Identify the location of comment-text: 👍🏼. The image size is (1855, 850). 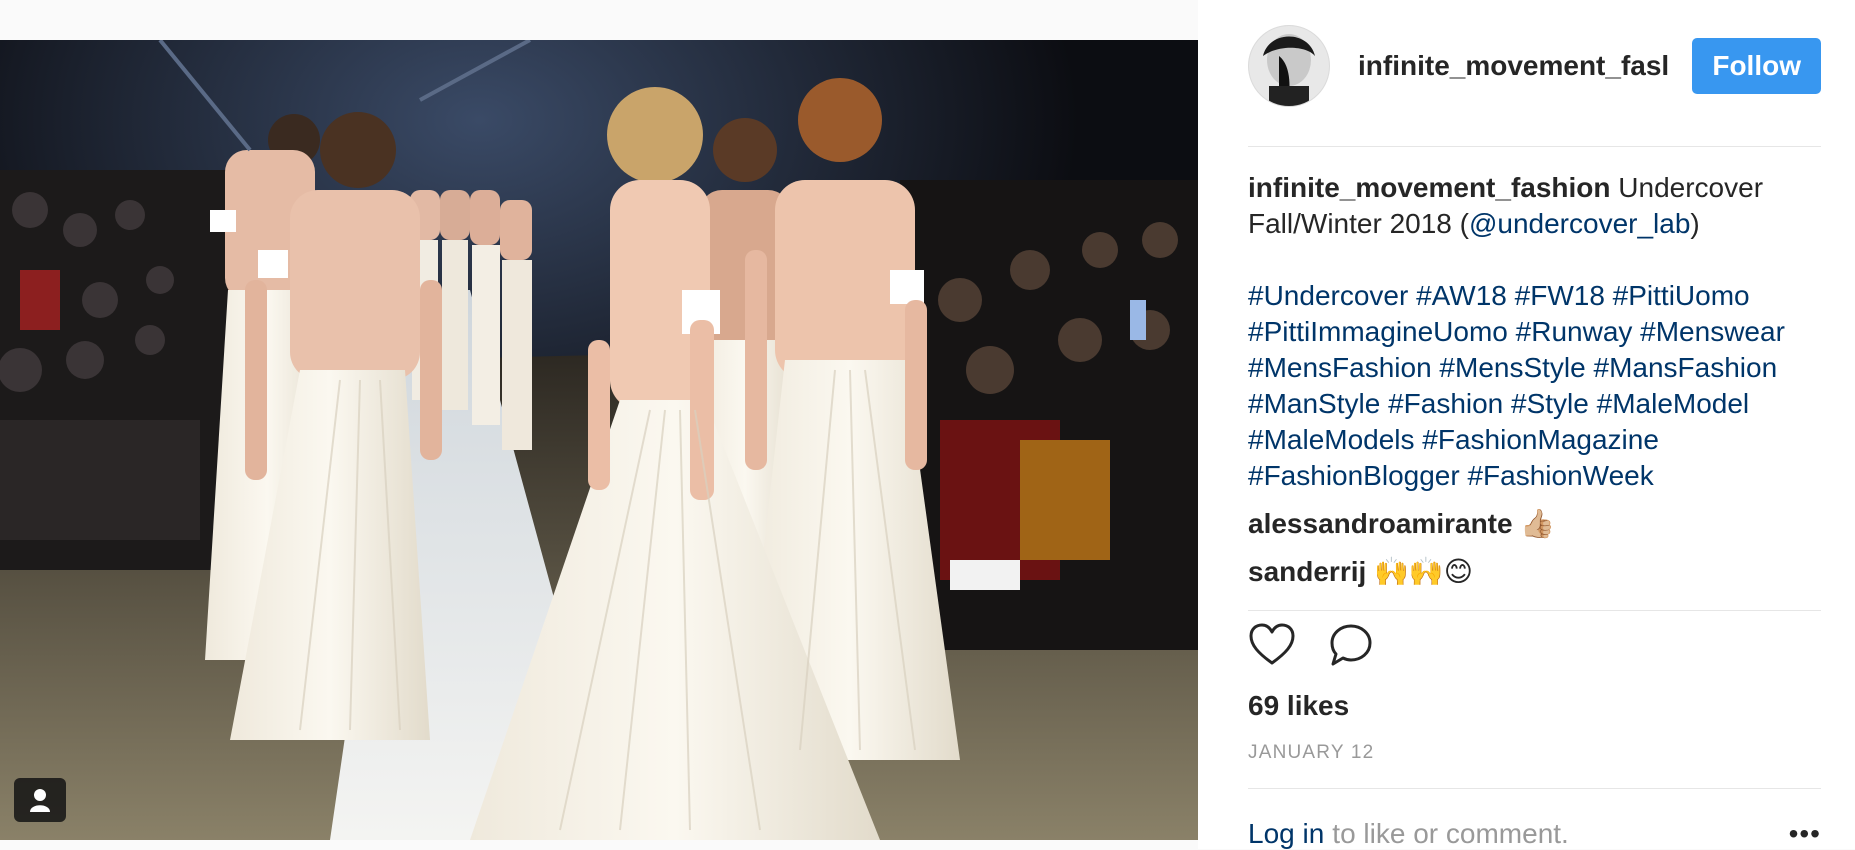
(1538, 523).